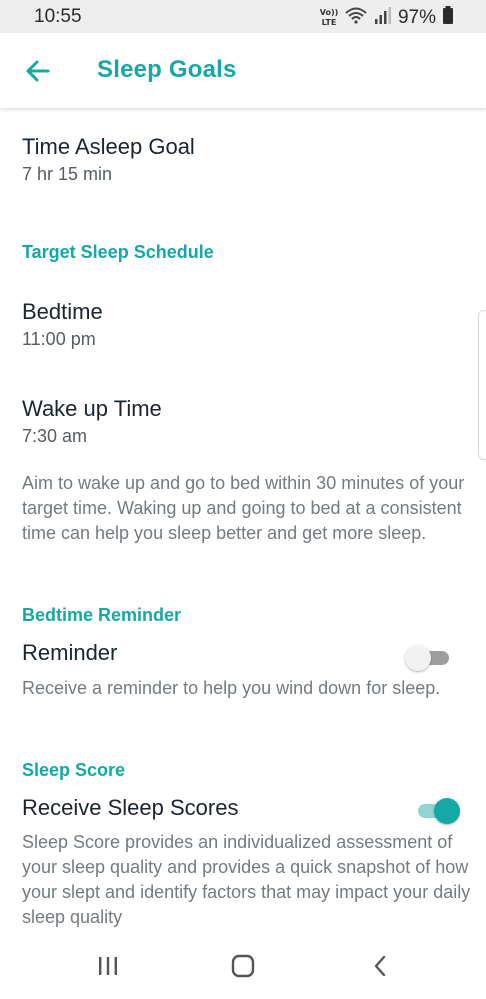 This screenshot has width=486, height=999. I want to click on reminder-toggle, so click(428, 658).